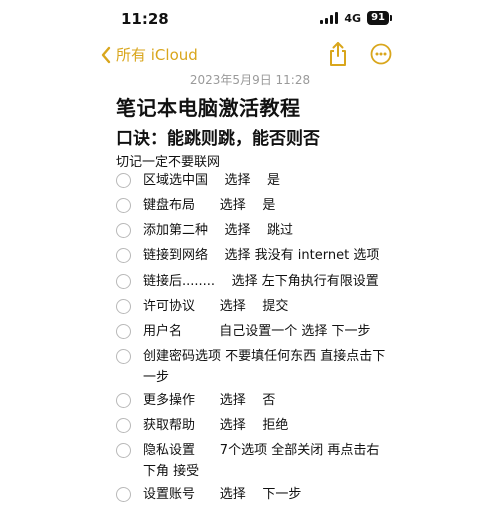 This screenshot has width=500, height=522. I want to click on network-label: 4G, so click(353, 18).